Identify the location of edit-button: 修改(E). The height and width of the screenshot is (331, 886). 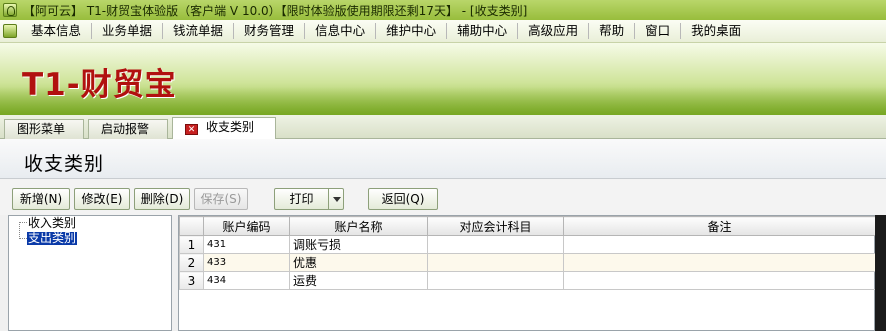
(102, 199).